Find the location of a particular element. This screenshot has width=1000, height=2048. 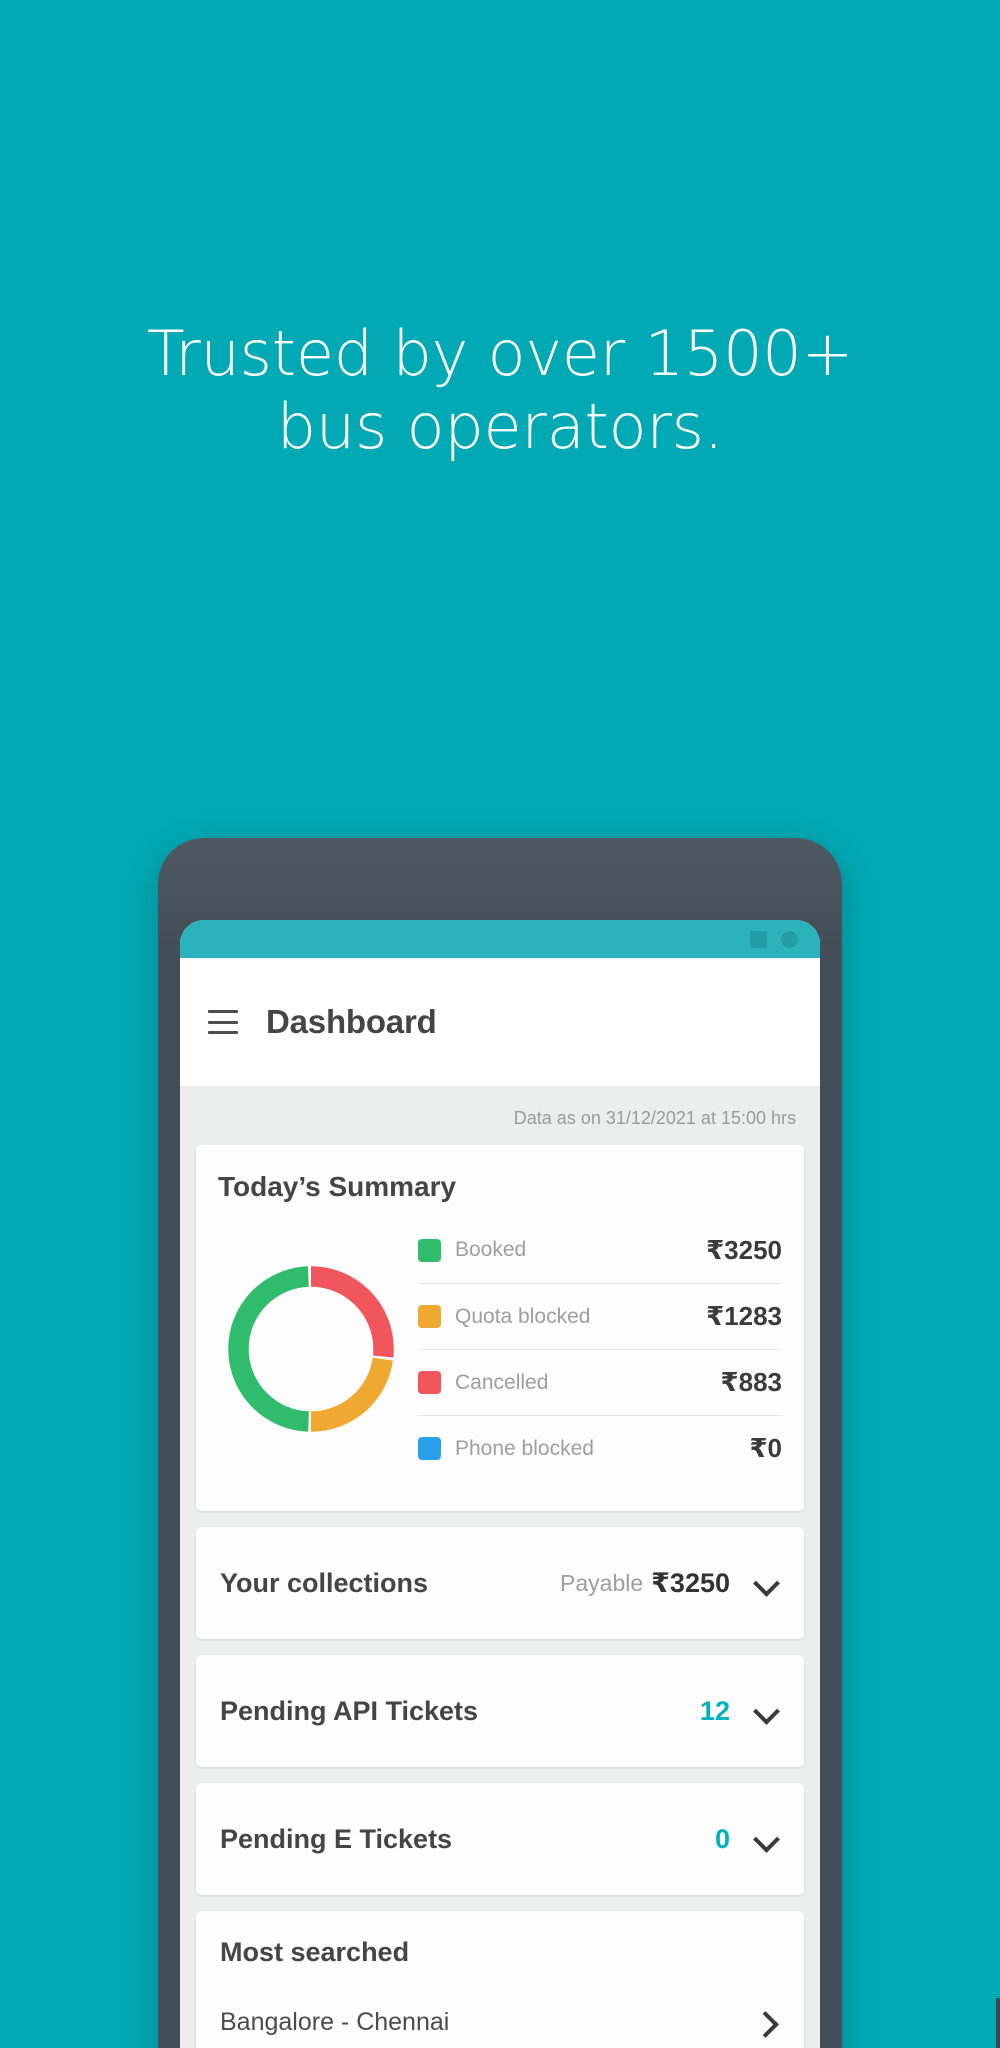

pending-api-tickets-label: Pending API Tickets is located at coordinates (349, 1710).